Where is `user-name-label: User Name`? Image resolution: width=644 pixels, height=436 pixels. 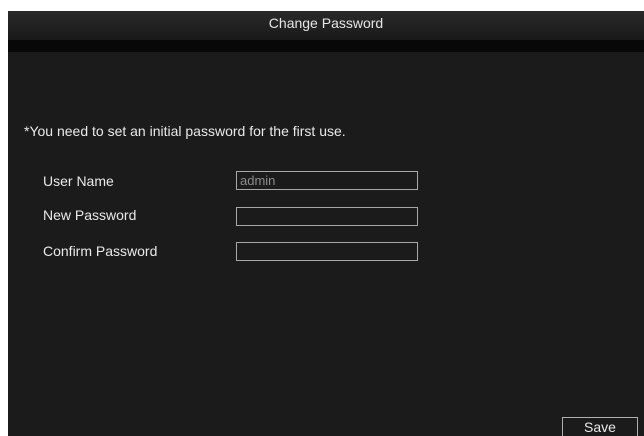
user-name-label: User Name is located at coordinates (78, 181).